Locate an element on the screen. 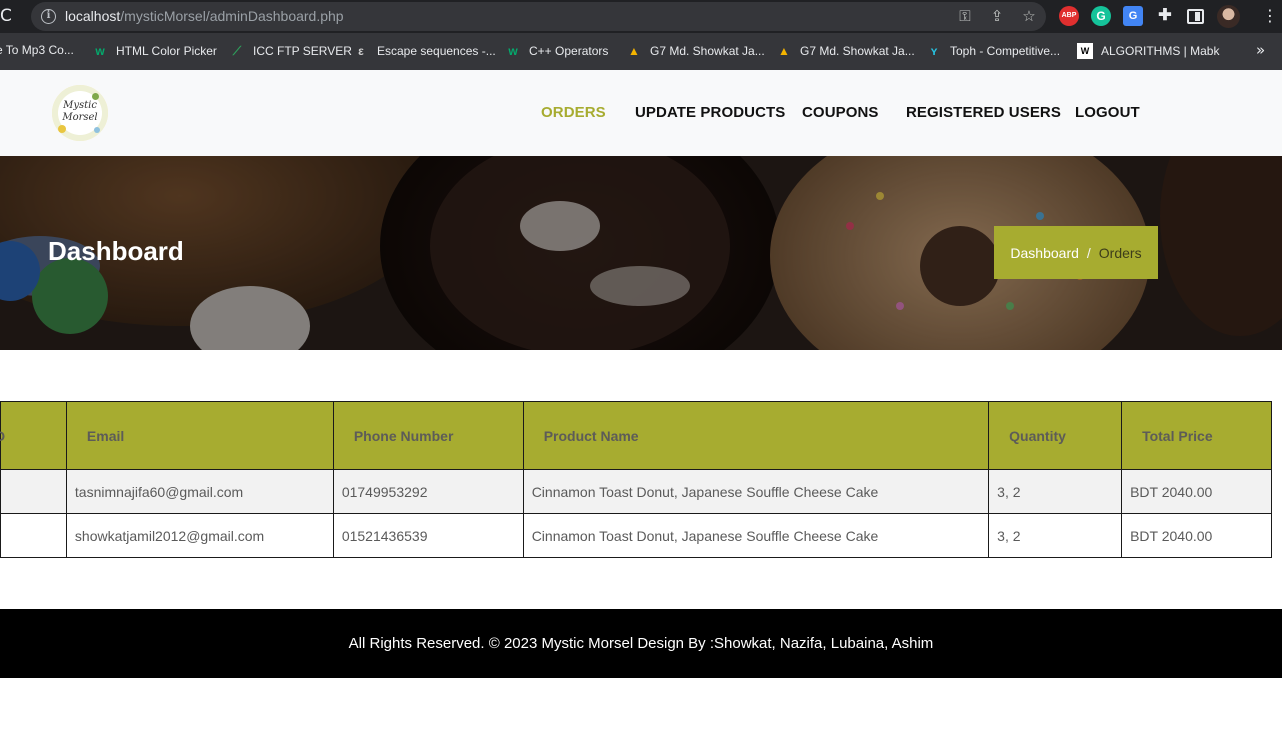 Image resolution: width=1282 pixels, height=729 pixels. column-header-phone: Phone Number is located at coordinates (428, 435).